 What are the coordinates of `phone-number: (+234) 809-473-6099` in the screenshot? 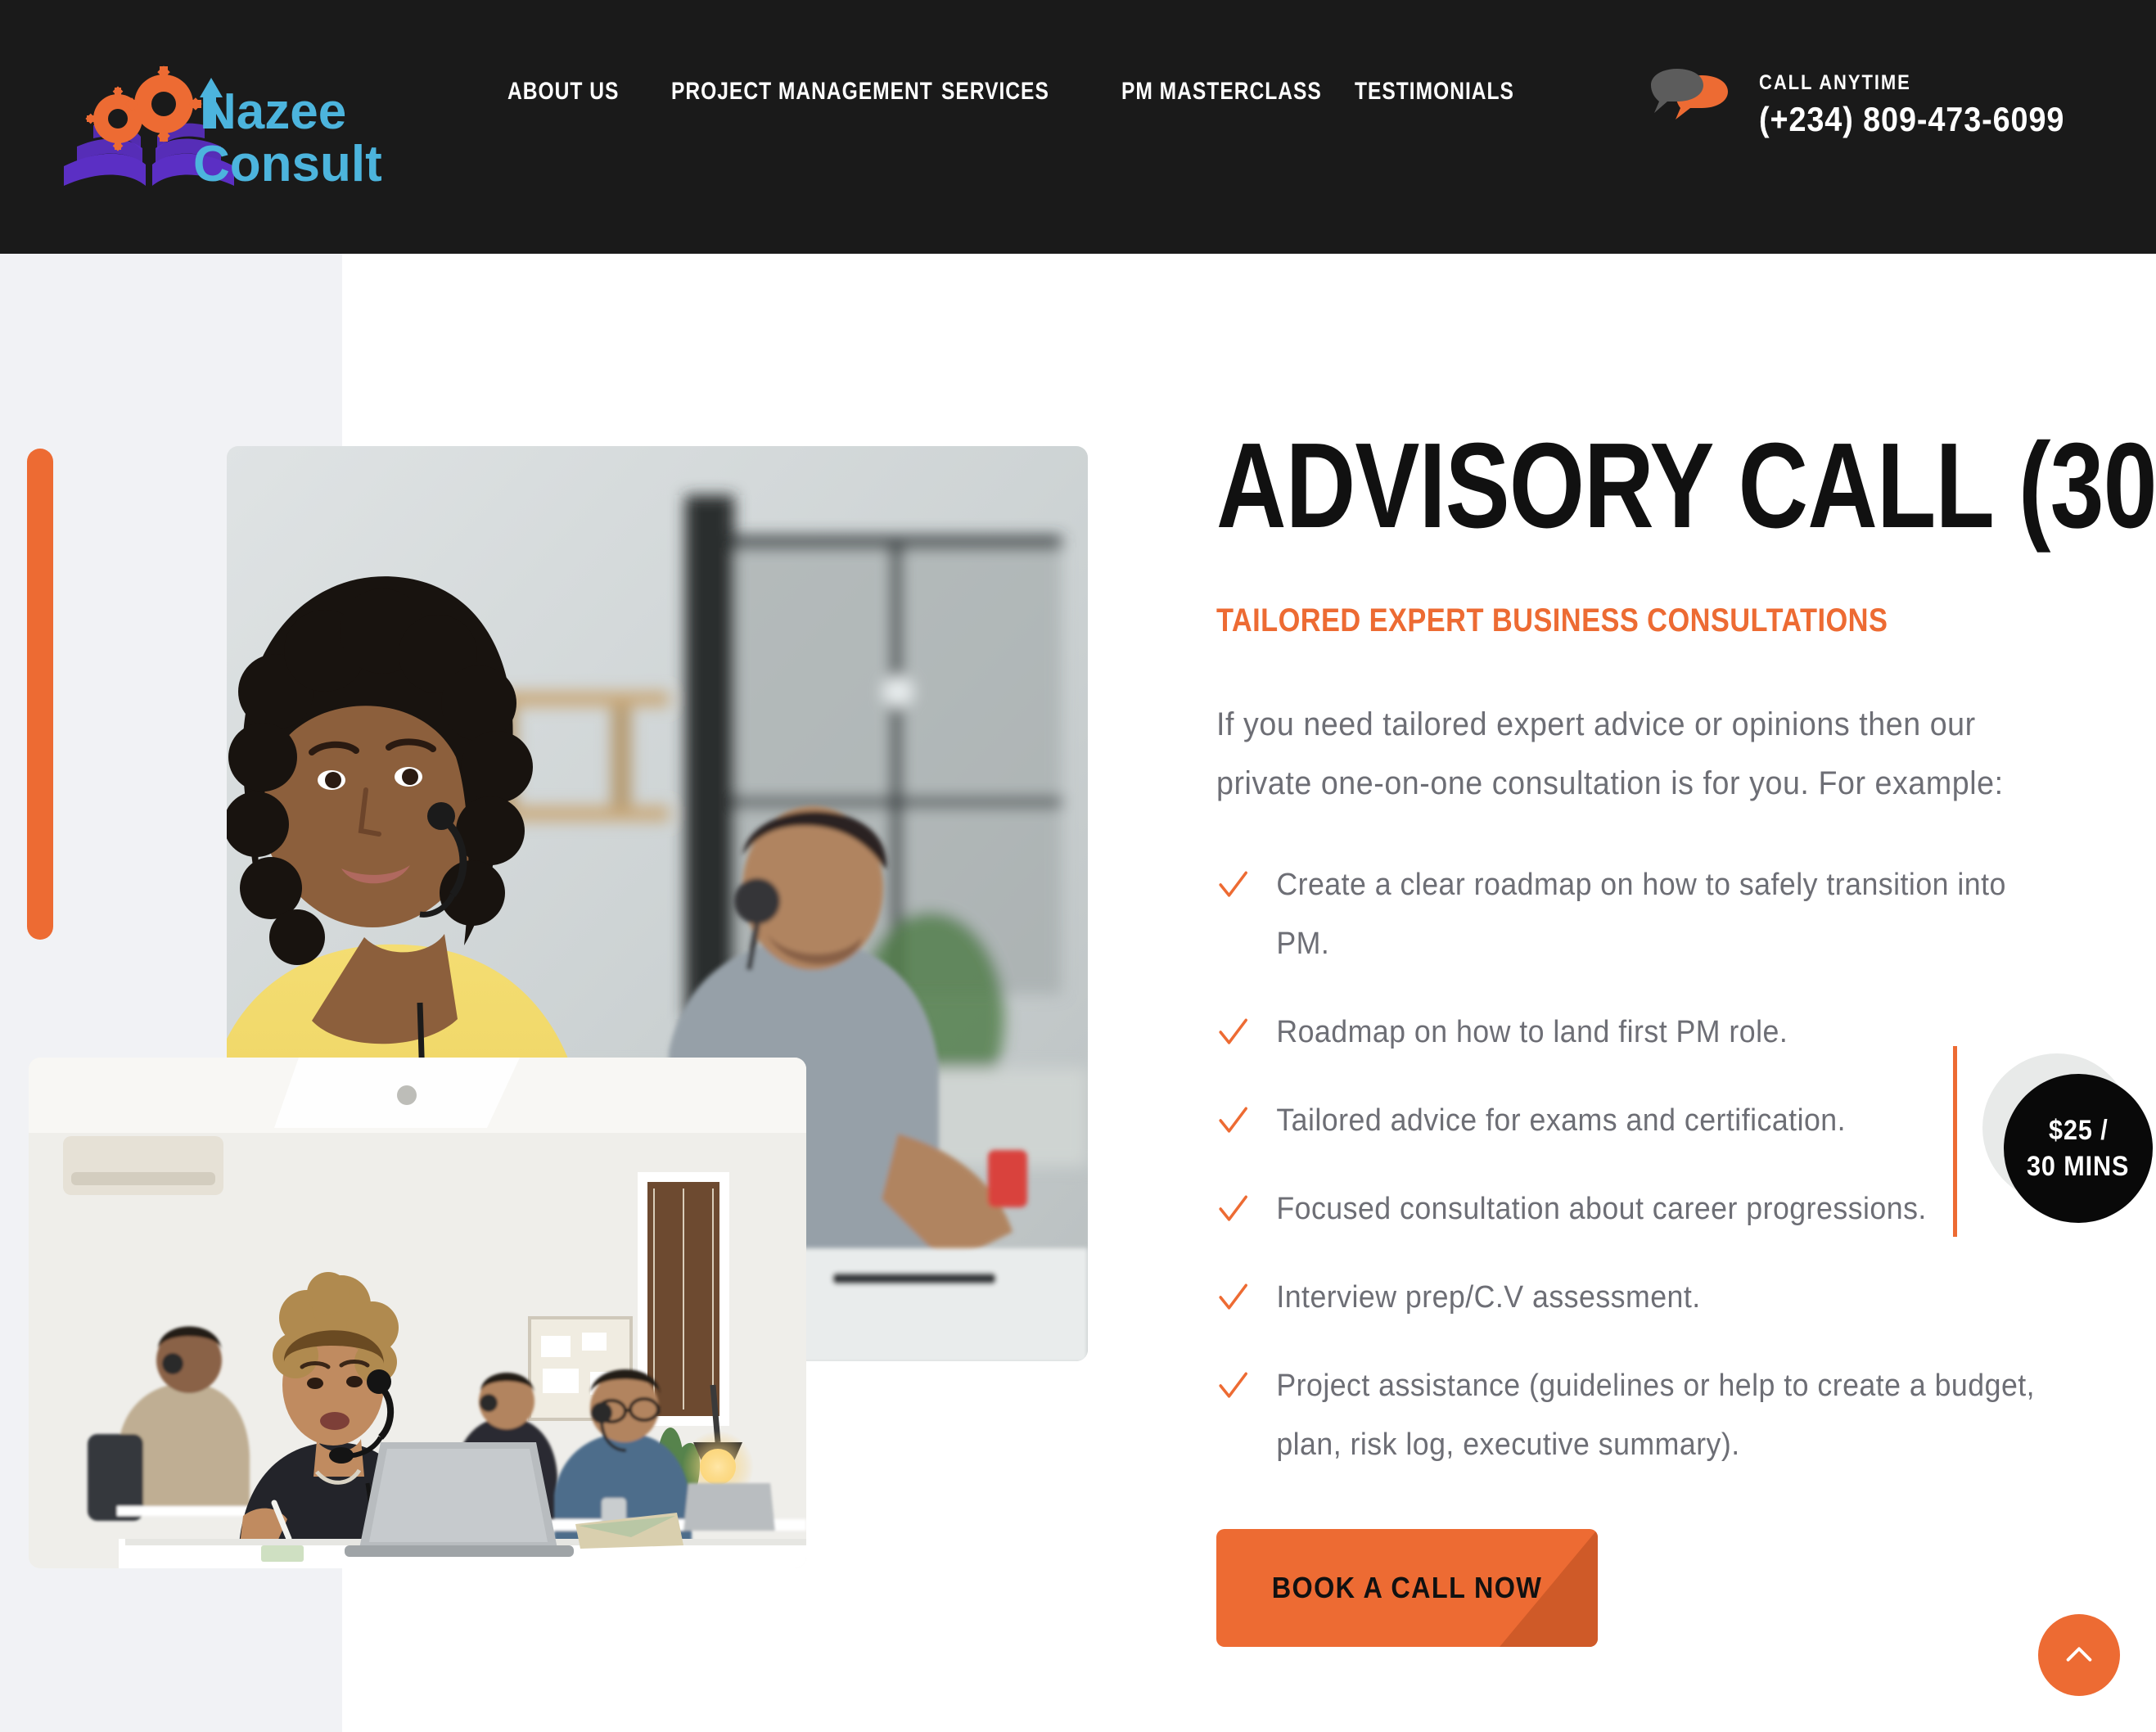 It's located at (1911, 120).